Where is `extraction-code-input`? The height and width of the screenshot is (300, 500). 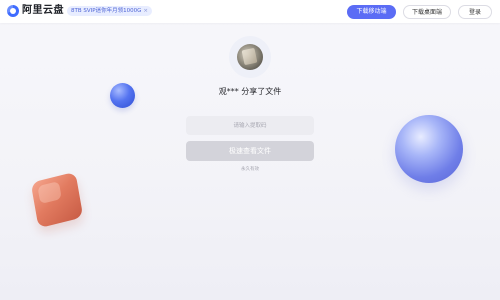 extraction-code-input is located at coordinates (250, 125).